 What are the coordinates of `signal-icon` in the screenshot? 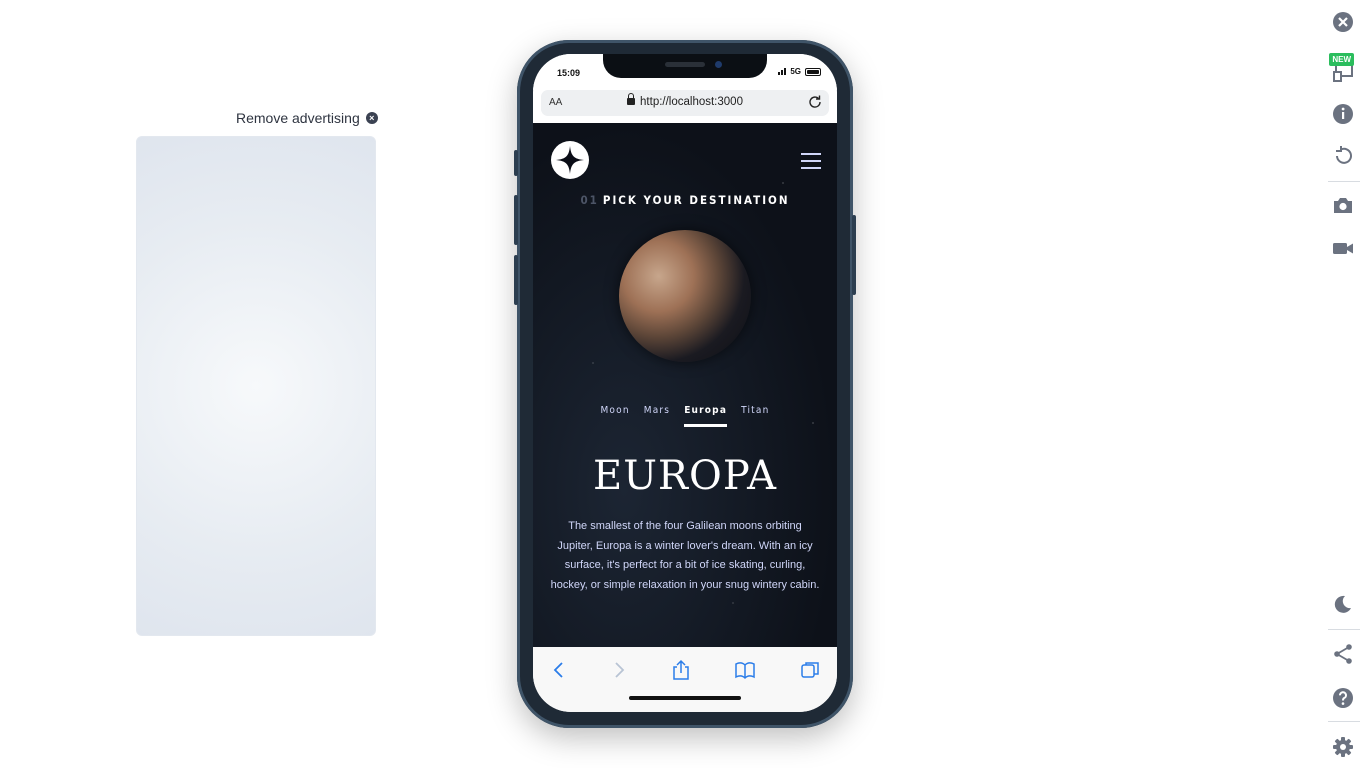 It's located at (782, 71).